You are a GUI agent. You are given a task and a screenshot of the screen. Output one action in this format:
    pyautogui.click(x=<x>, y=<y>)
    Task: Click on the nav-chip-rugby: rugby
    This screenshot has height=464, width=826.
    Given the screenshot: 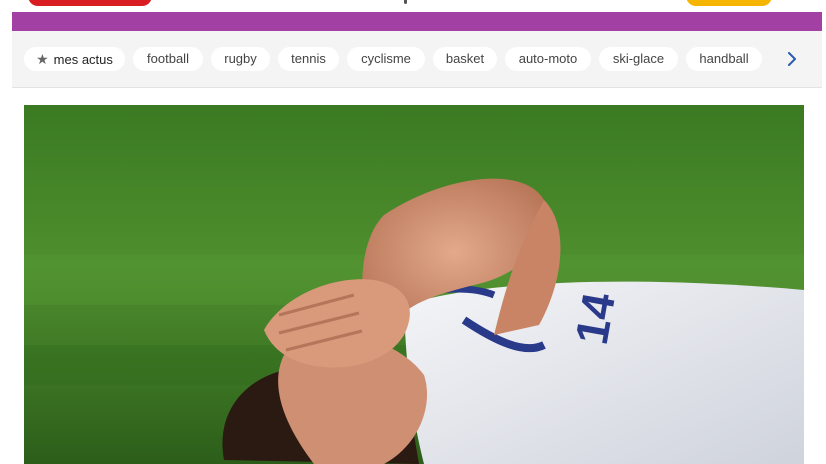 What is the action you would take?
    pyautogui.click(x=240, y=59)
    